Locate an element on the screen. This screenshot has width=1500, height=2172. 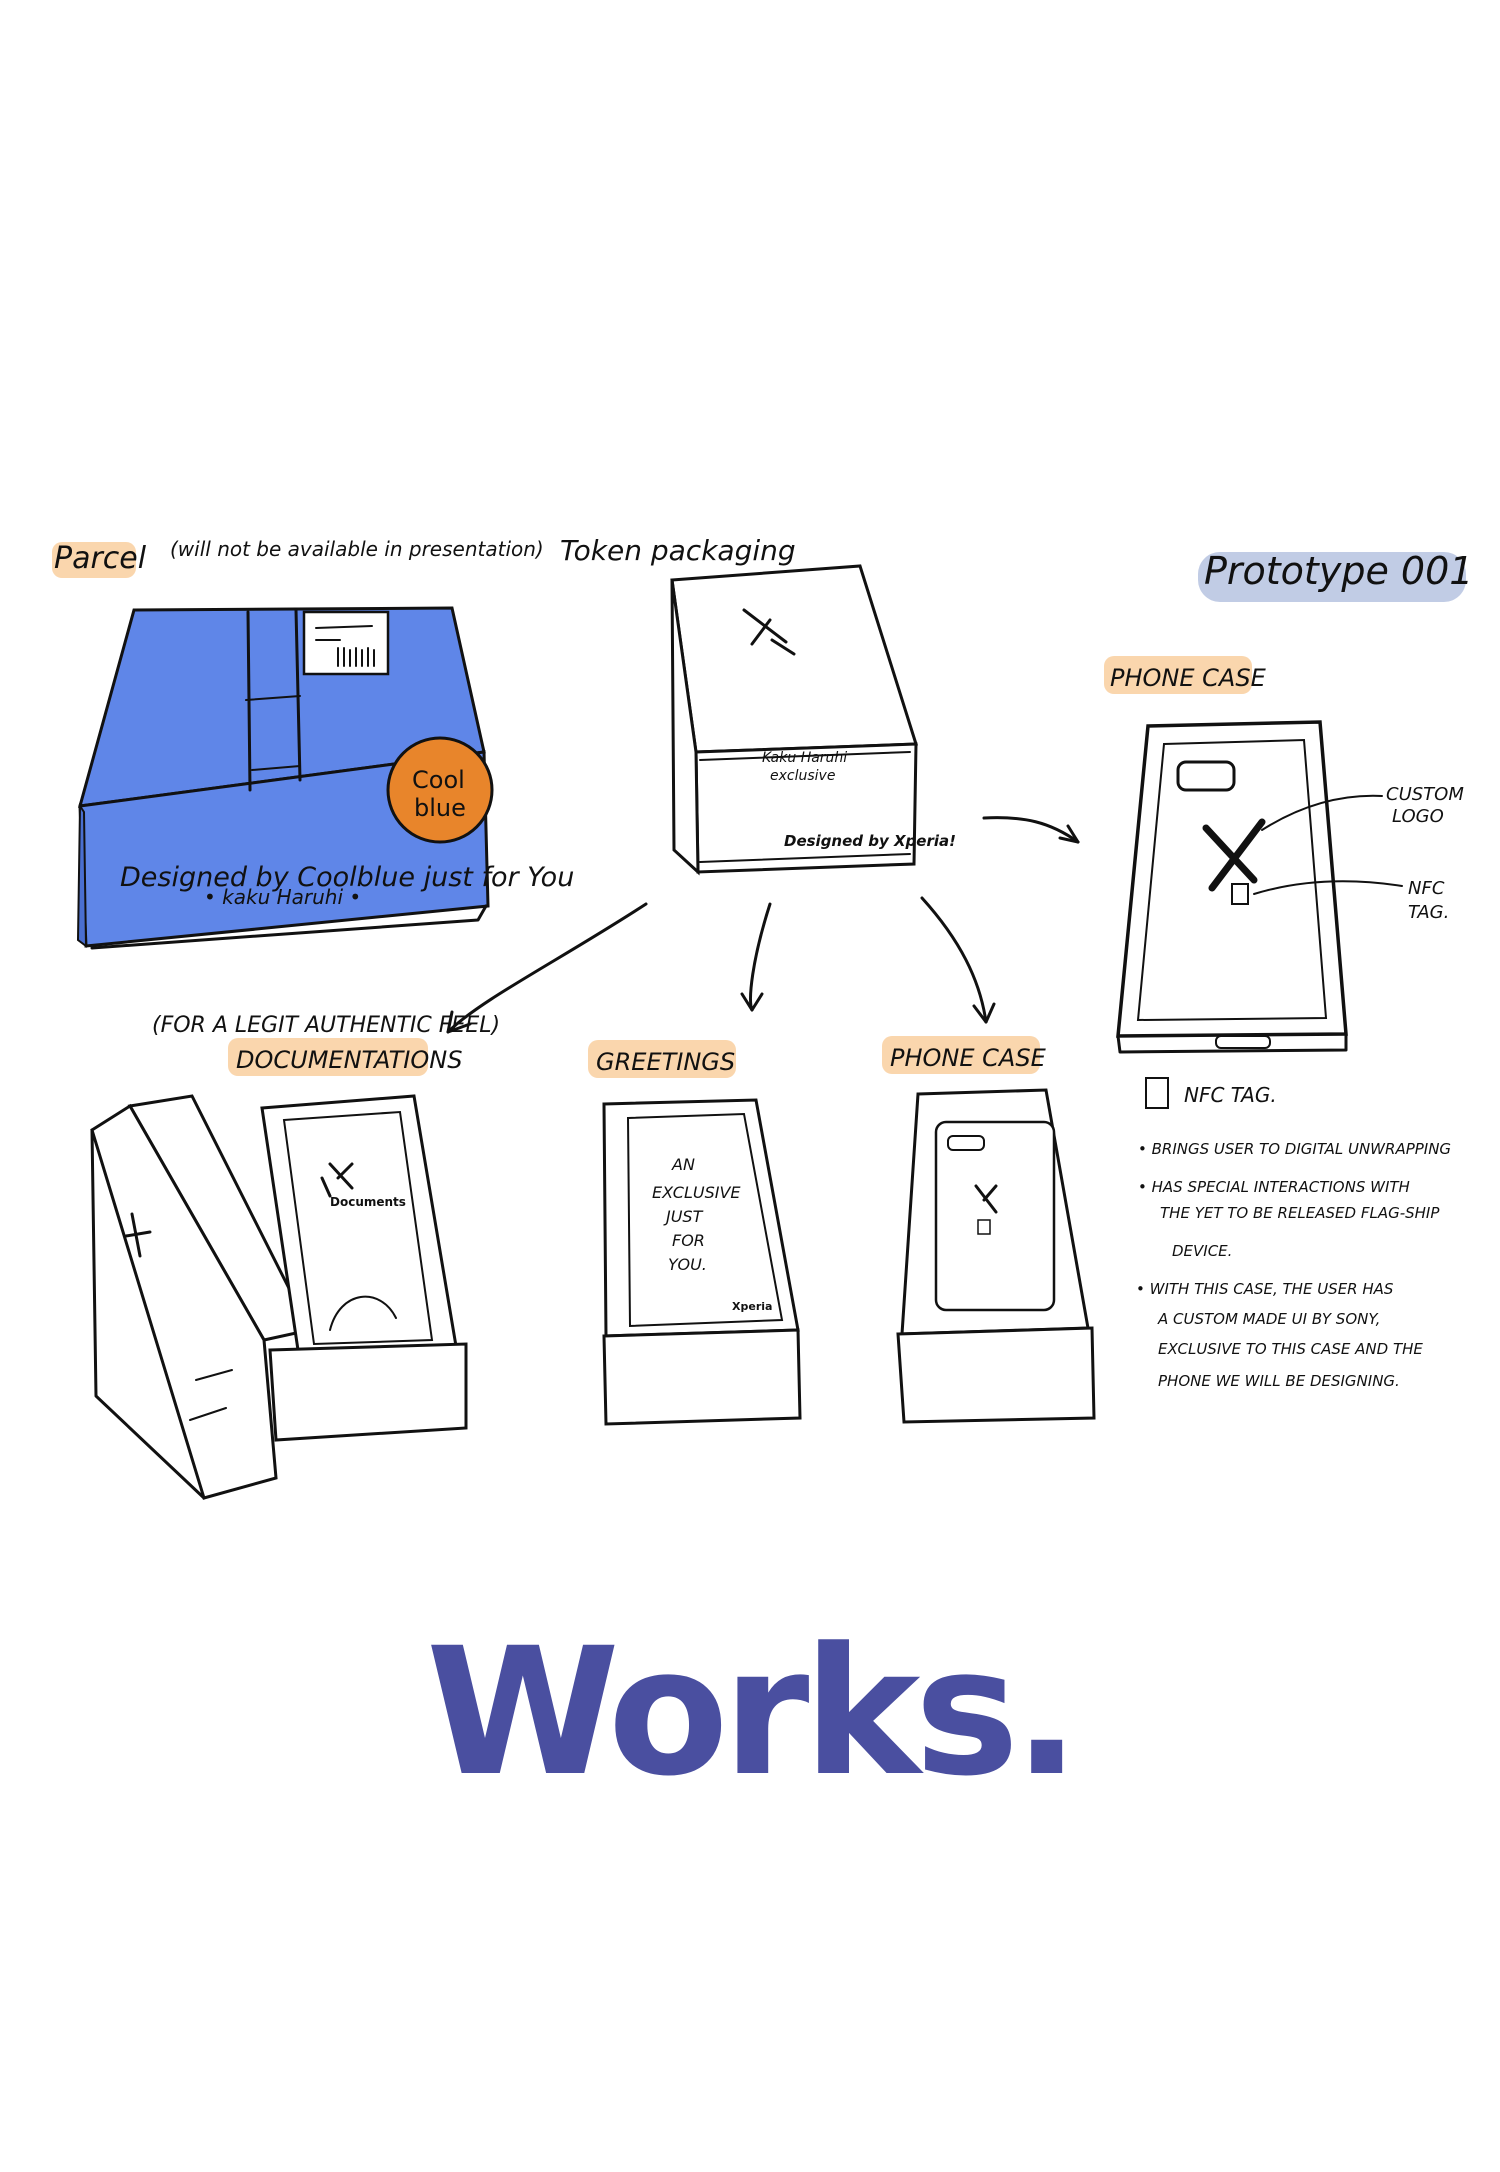
phone-case-mid-label: PHONE CASE is located at coordinates (968, 1058).